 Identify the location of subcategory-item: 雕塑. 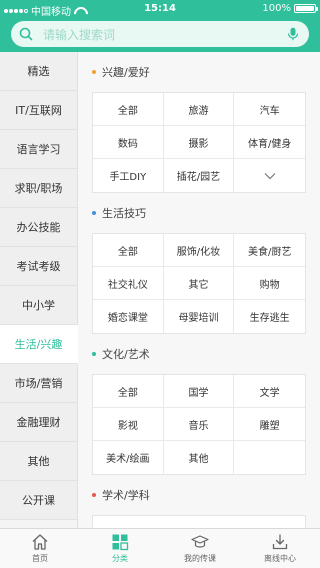
(269, 424).